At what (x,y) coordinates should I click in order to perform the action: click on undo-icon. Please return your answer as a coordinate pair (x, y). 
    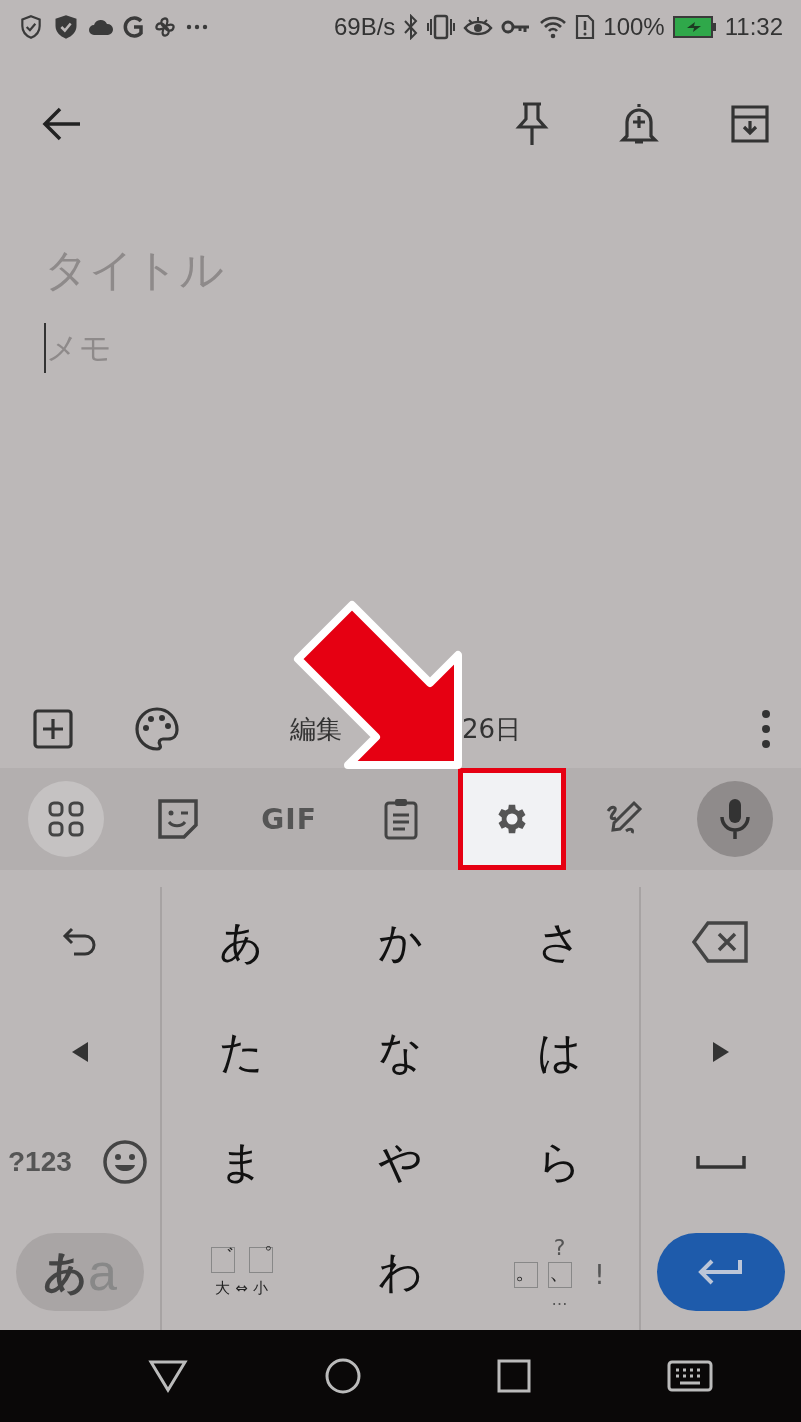
    Looking at the image, I should click on (80, 942).